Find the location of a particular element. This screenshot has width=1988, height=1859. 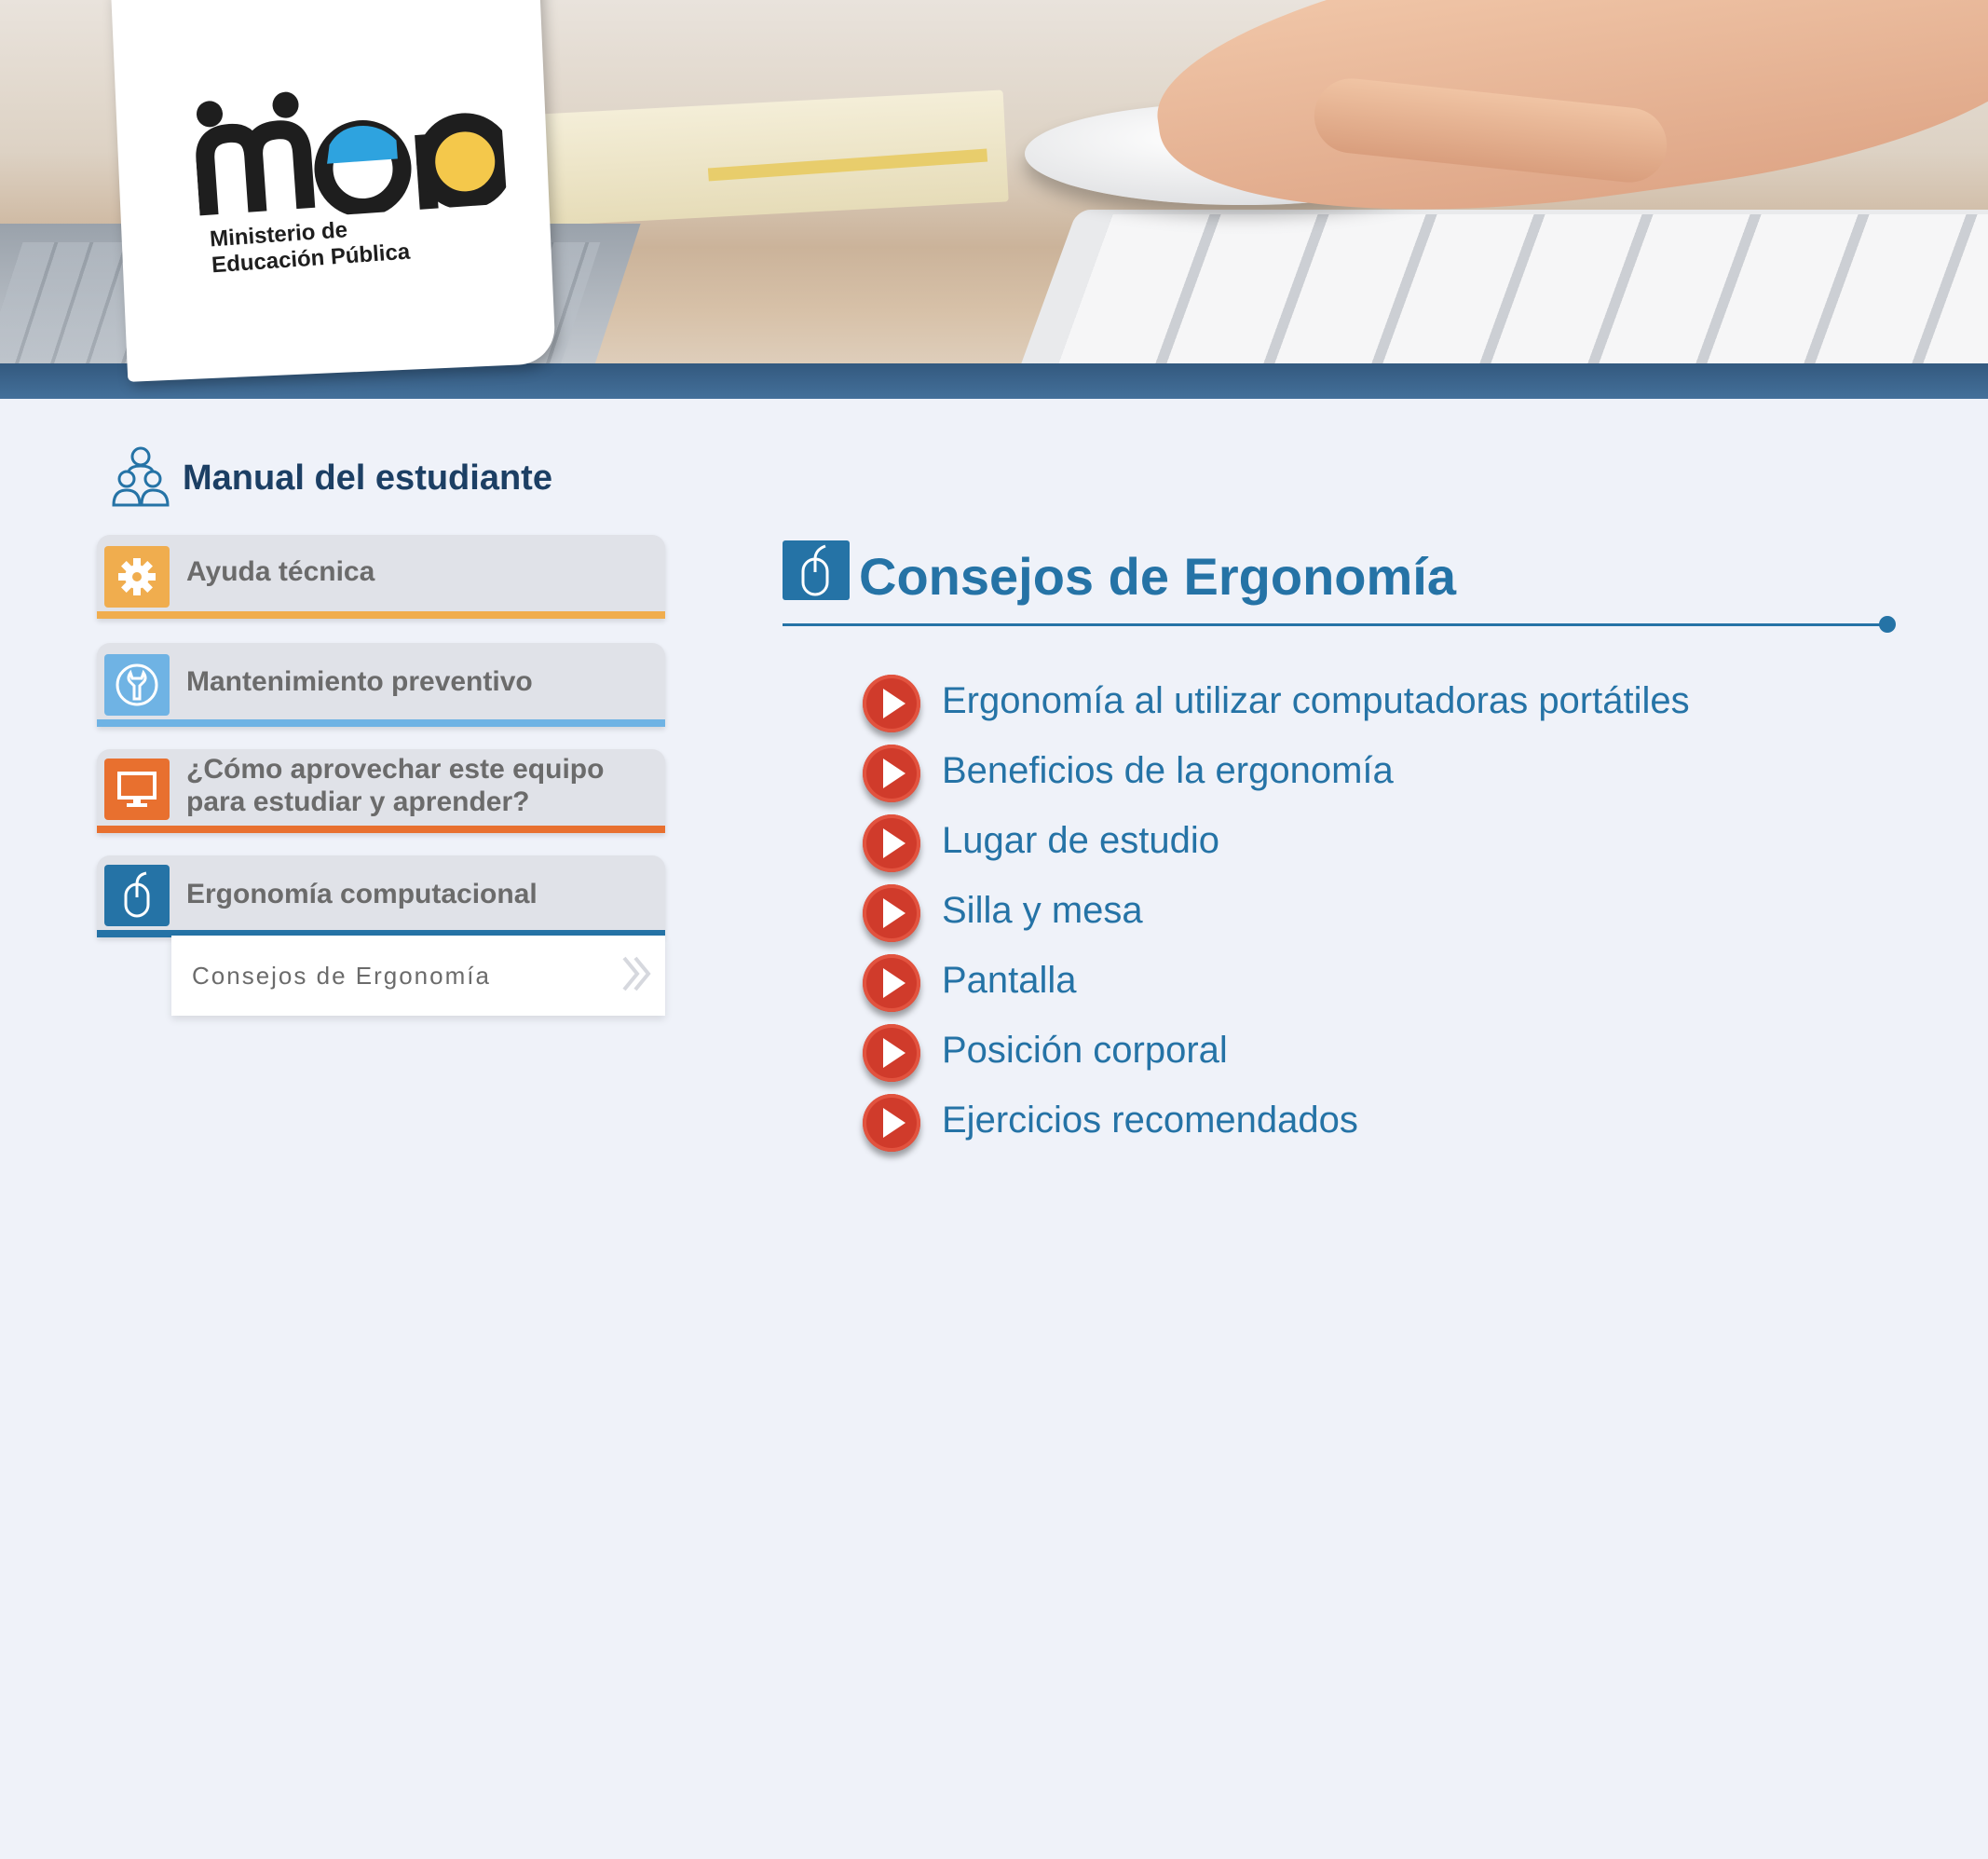

sidebar-item-label: Mantenimiento preventivo is located at coordinates (359, 681).